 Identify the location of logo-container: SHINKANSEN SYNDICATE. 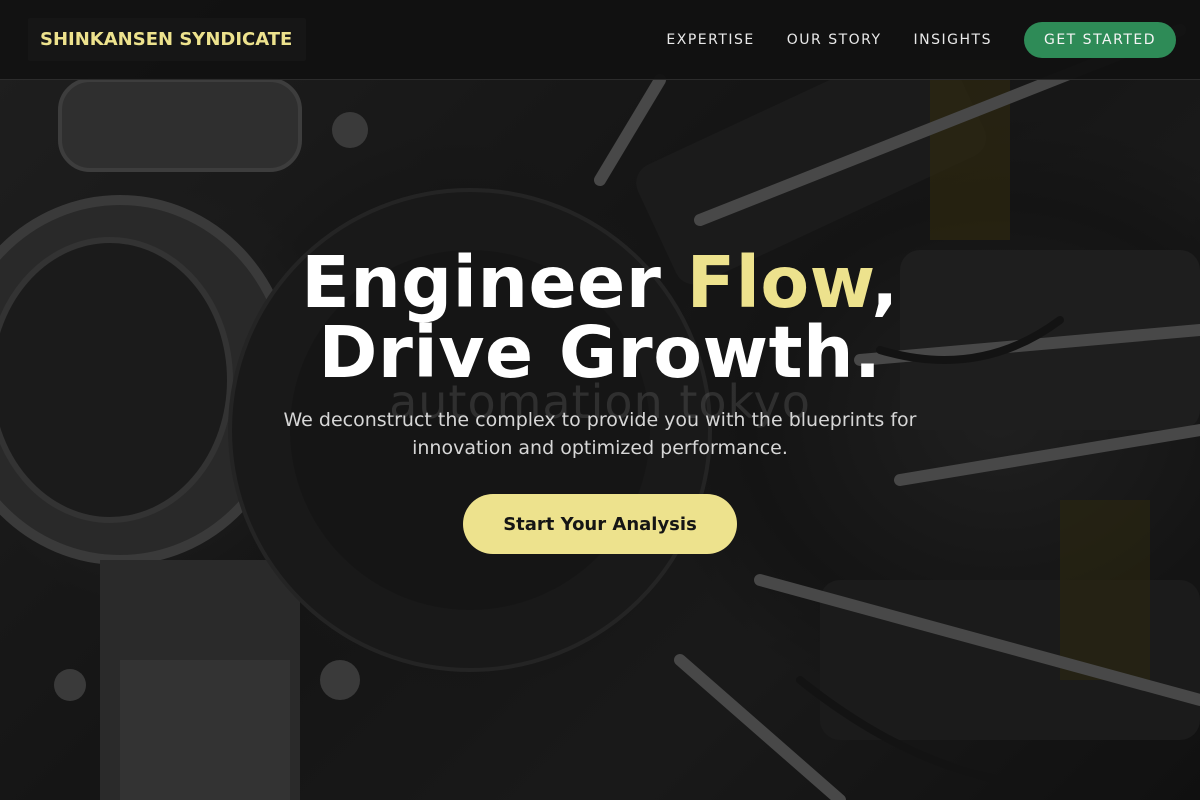
(167, 39).